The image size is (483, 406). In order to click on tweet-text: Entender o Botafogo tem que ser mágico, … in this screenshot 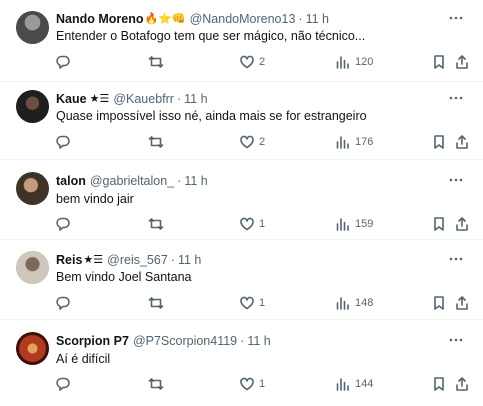, I will do `click(211, 36)`.